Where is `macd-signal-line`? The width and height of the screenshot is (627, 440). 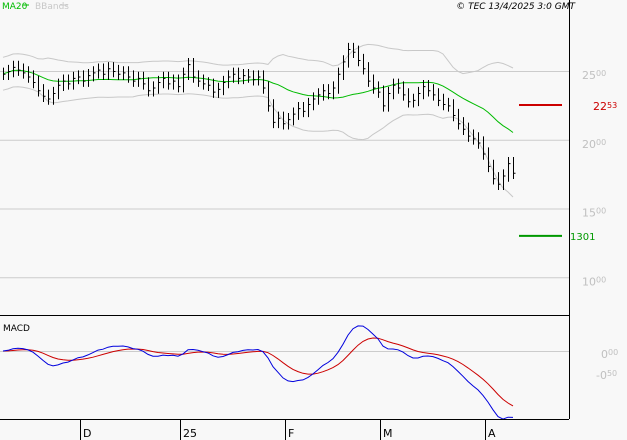
macd-signal-line is located at coordinates (258, 372).